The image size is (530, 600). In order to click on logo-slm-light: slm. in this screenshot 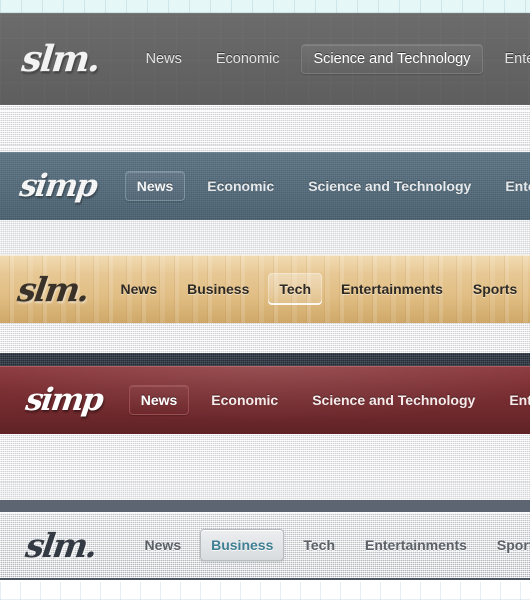, I will do `click(60, 545)`.